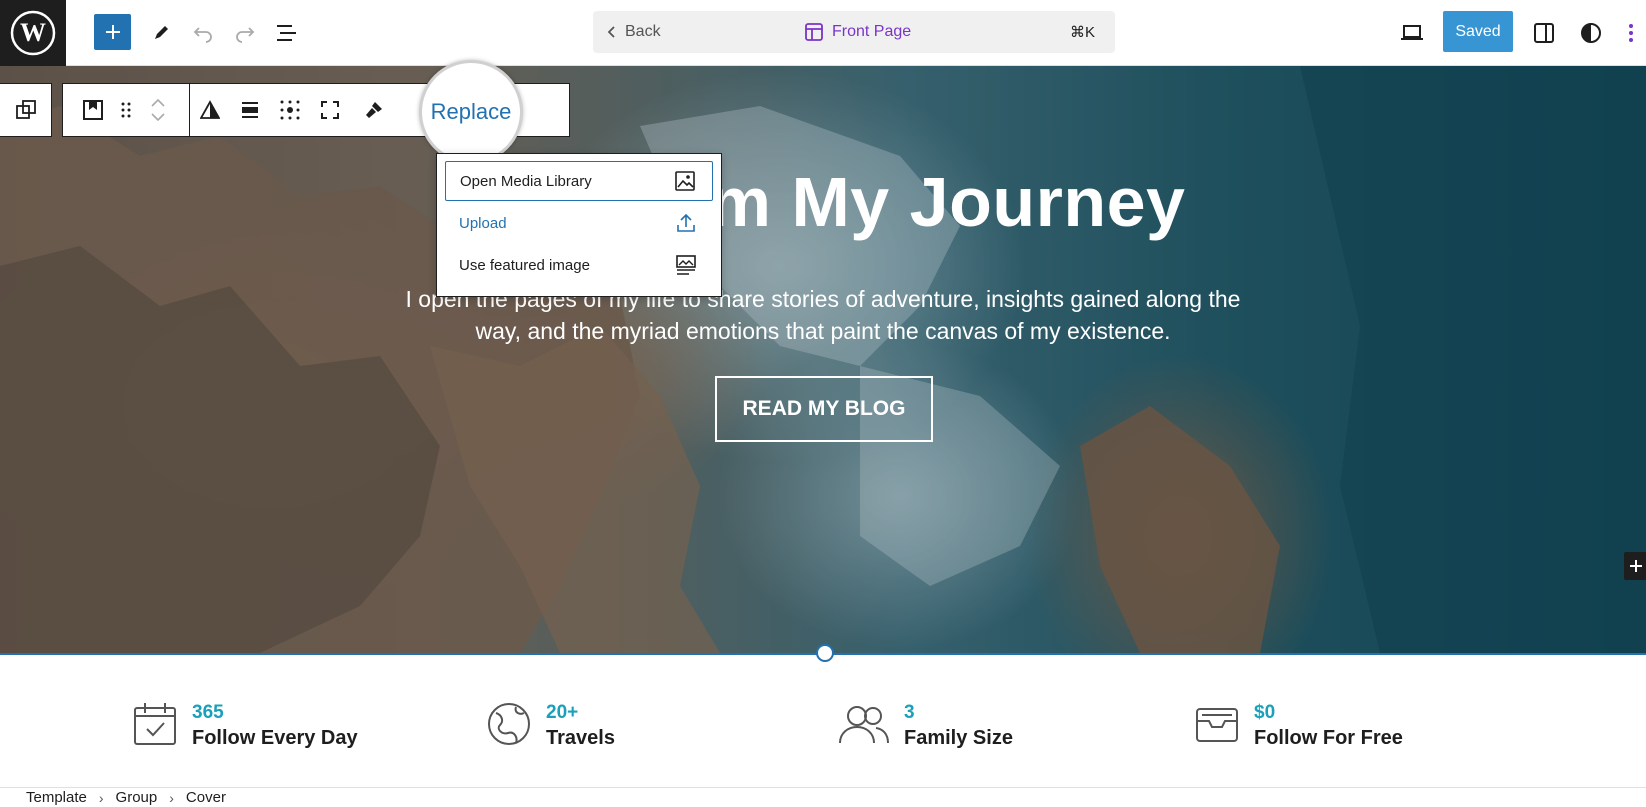 The height and width of the screenshot is (807, 1646). Describe the element at coordinates (1328, 738) in the screenshot. I see `stat-label: Follow For Free` at that location.